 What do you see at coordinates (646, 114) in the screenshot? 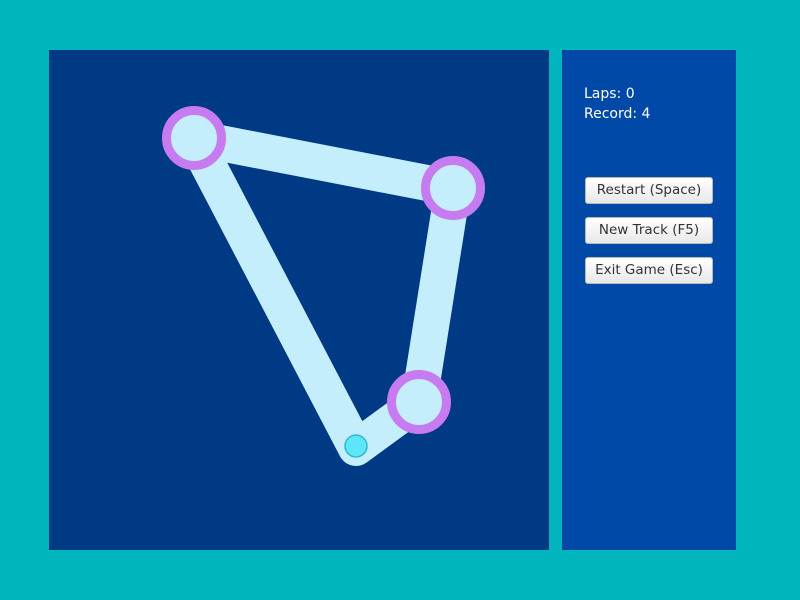
I see `record-value: 4` at bounding box center [646, 114].